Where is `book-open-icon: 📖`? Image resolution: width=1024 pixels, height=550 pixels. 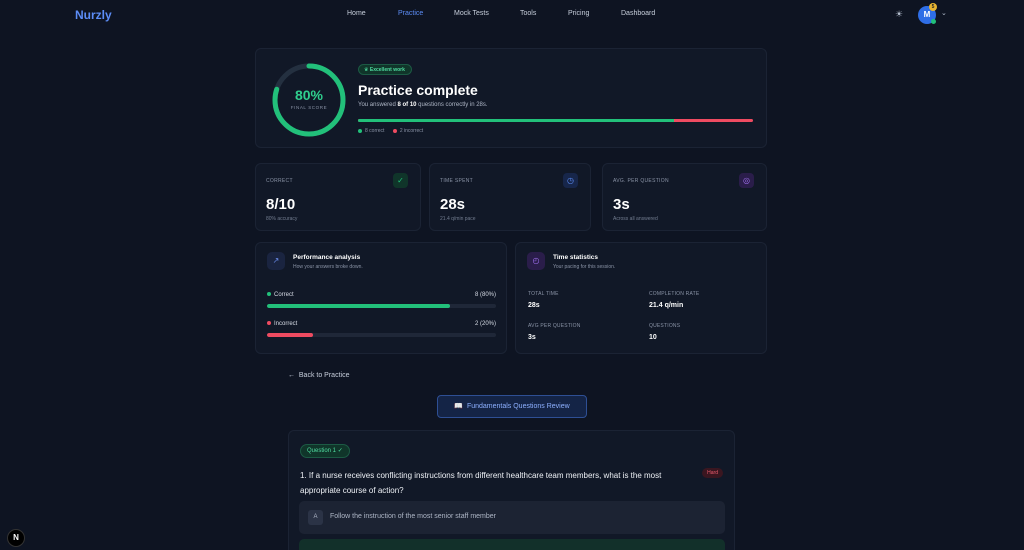 book-open-icon: 📖 is located at coordinates (459, 406).